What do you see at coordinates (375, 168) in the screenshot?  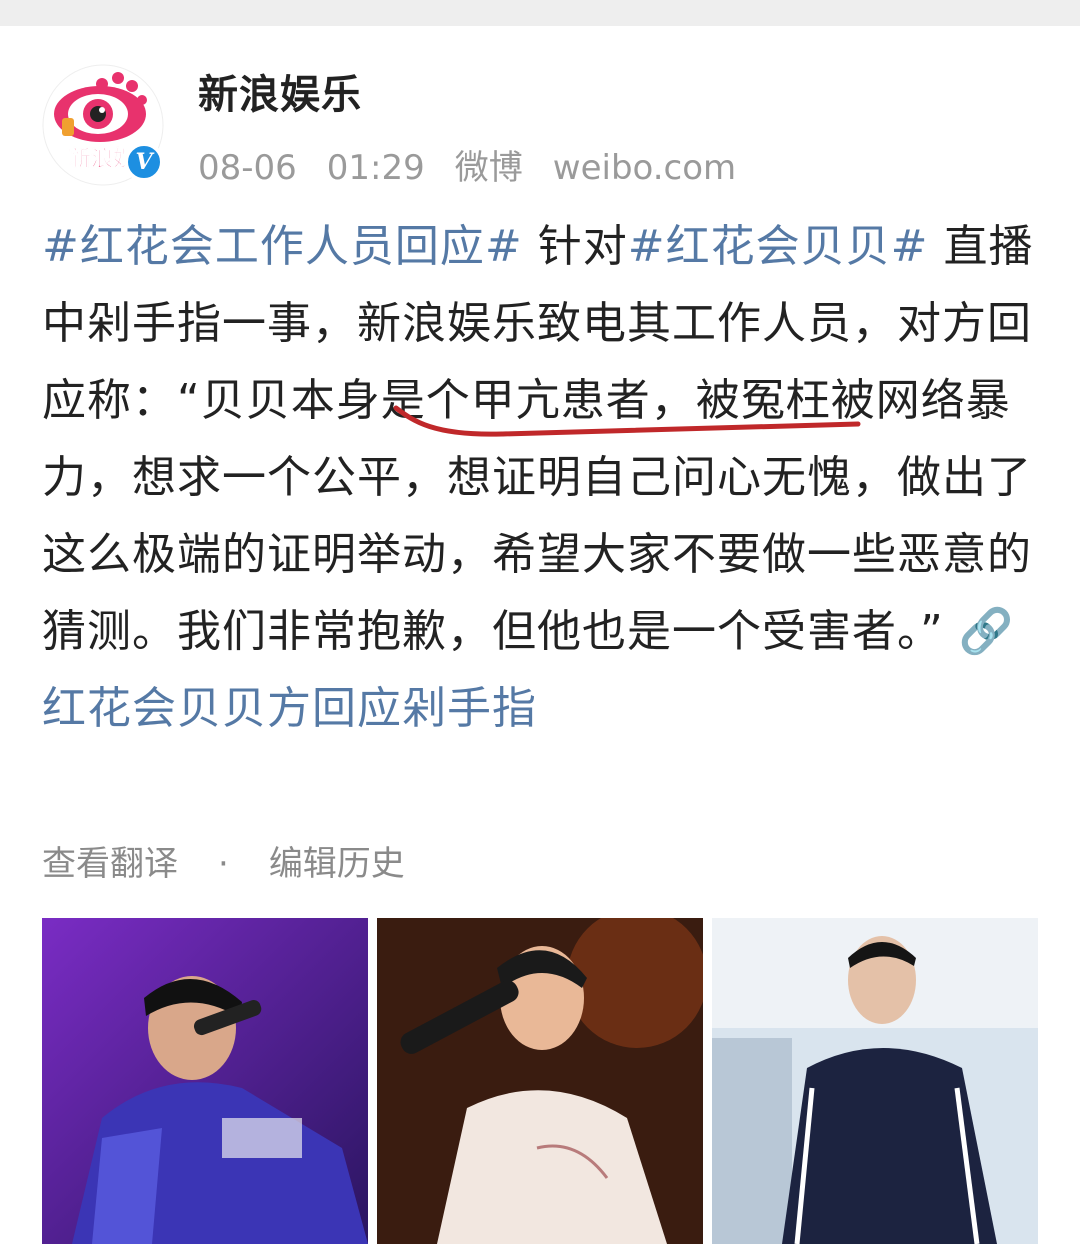 I see `post-time: 01:29` at bounding box center [375, 168].